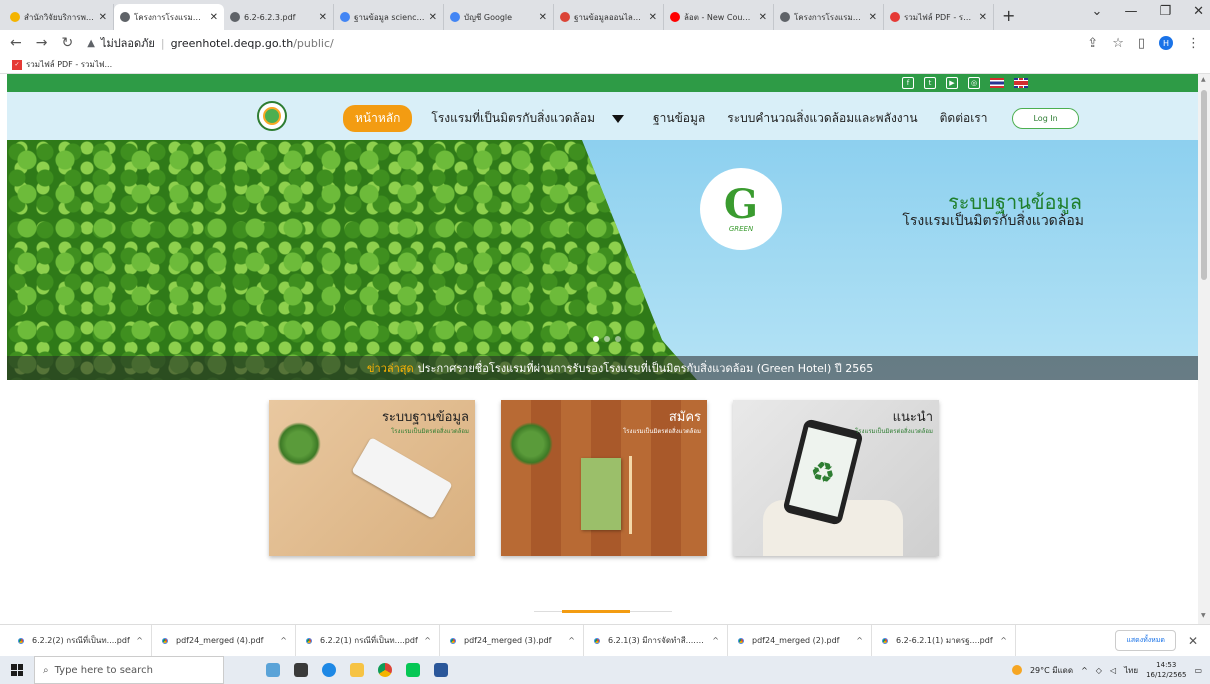 This screenshot has width=1210, height=684. I want to click on clock: 14:53 16/12/2565, so click(1166, 670).